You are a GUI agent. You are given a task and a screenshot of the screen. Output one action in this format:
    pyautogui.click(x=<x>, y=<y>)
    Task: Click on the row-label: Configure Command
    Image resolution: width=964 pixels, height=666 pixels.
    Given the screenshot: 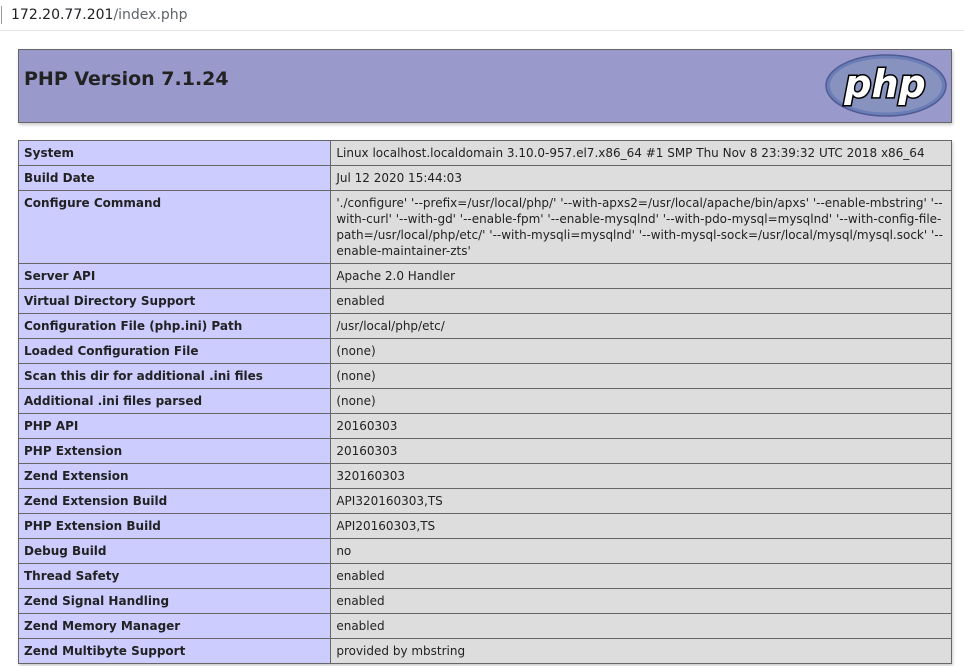 What is the action you would take?
    pyautogui.click(x=174, y=227)
    